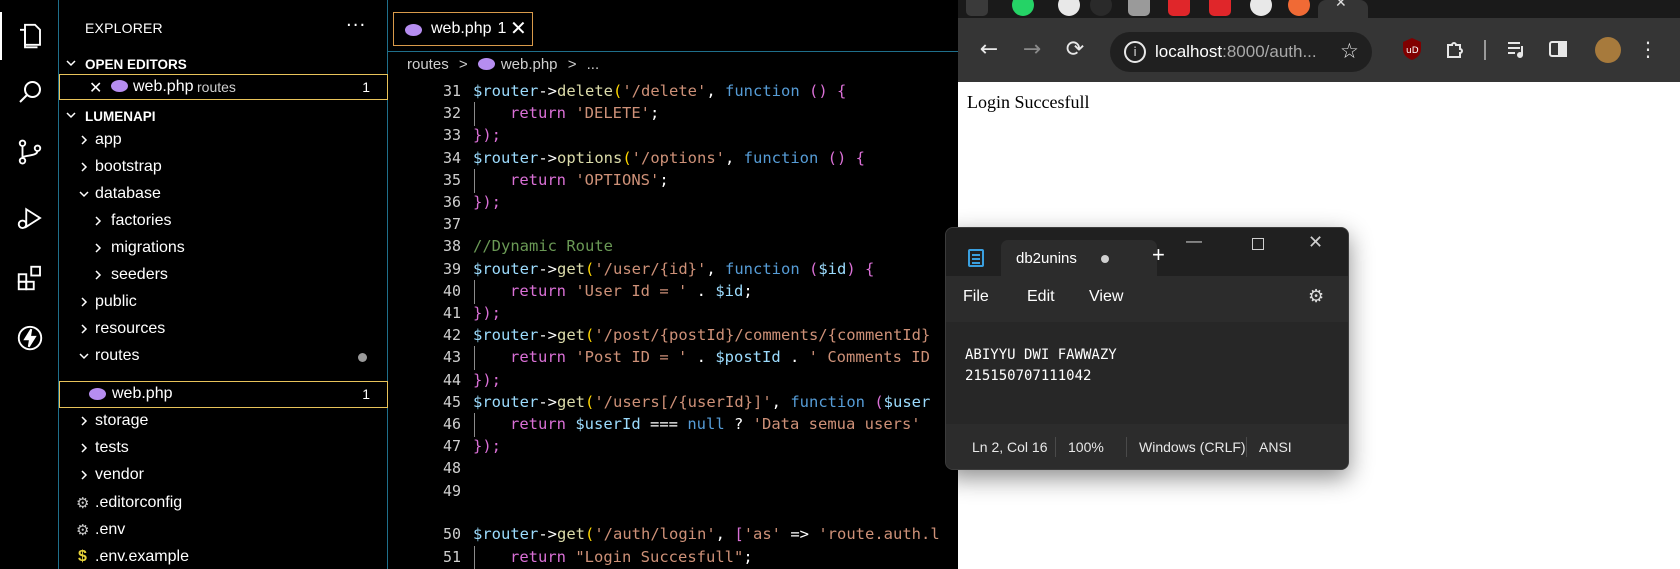 The width and height of the screenshot is (1680, 569). What do you see at coordinates (989, 49) in the screenshot?
I see `back-button: ←` at bounding box center [989, 49].